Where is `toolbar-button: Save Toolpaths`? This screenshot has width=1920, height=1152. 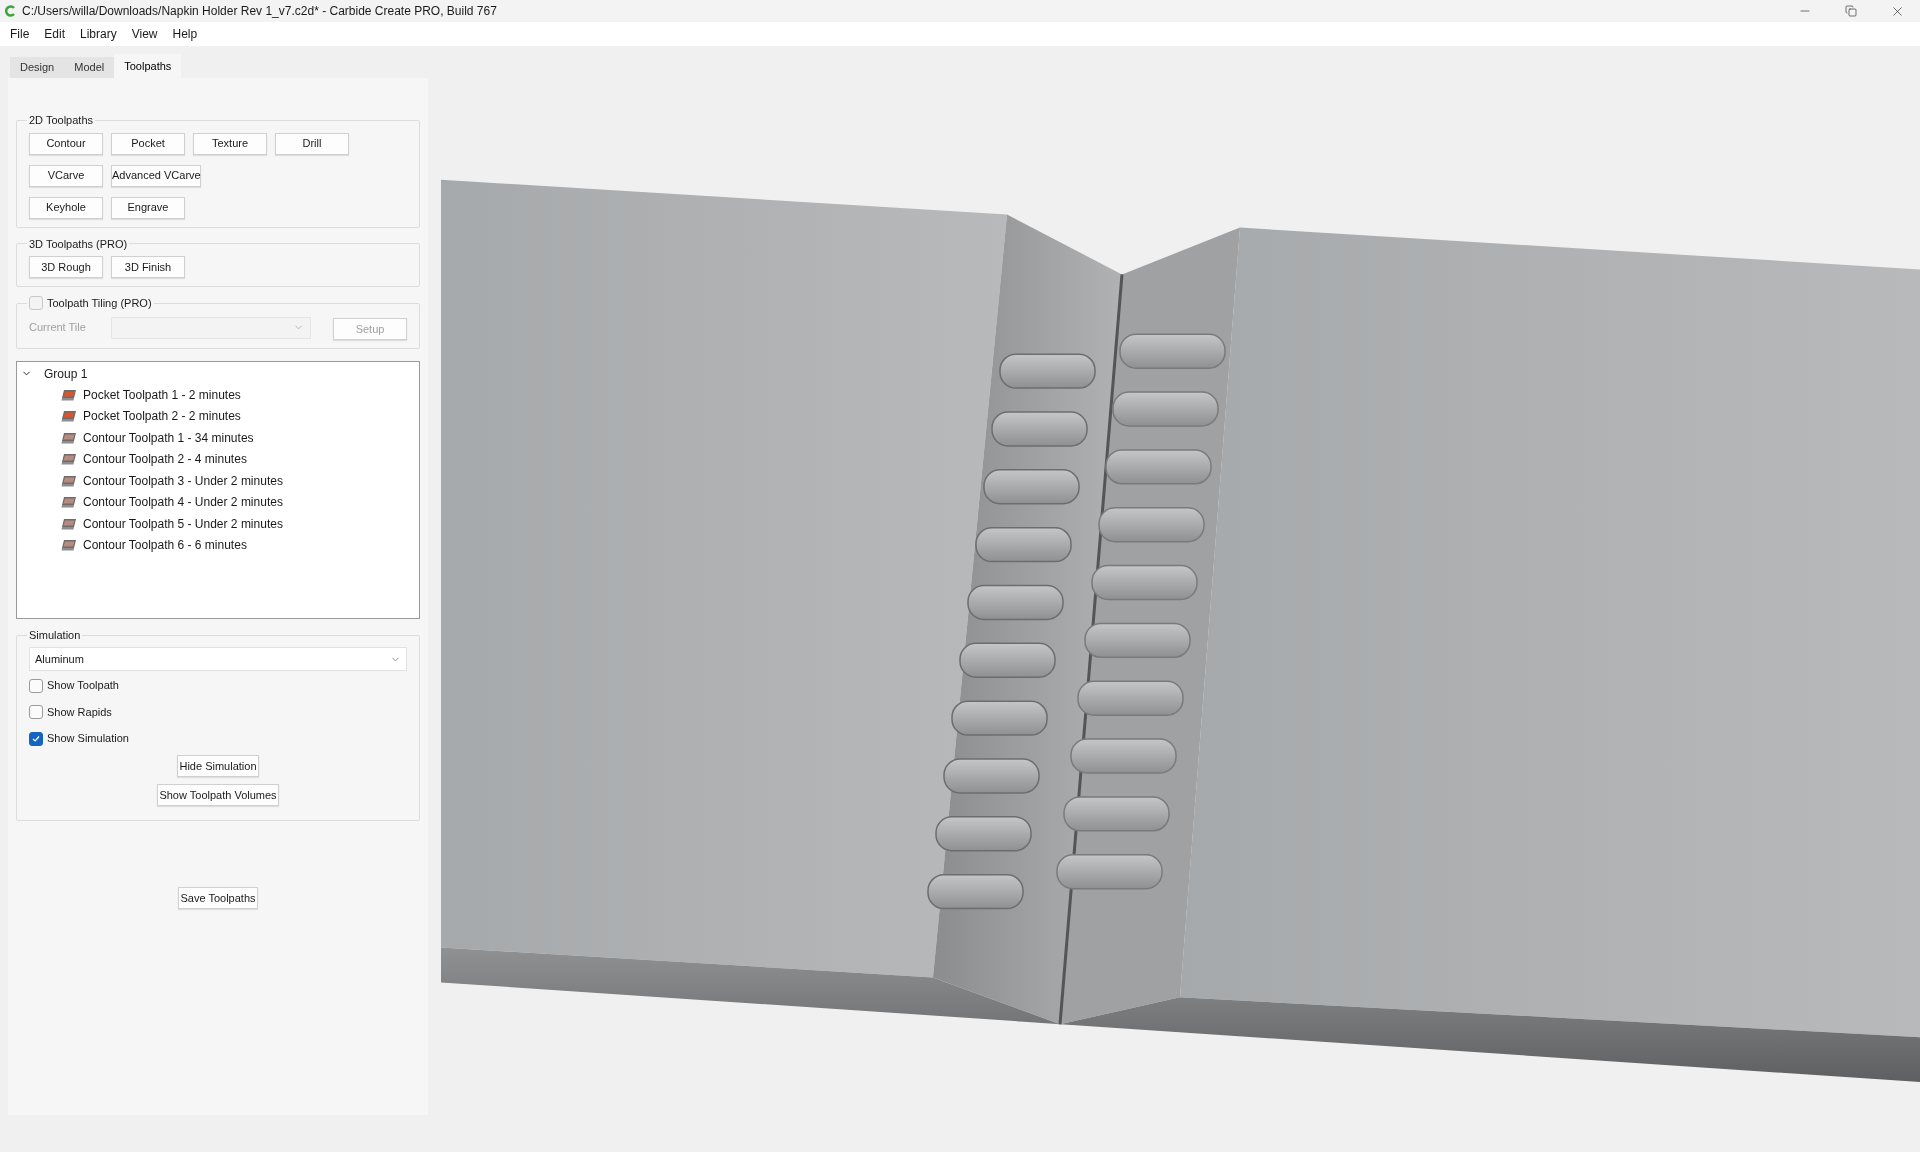
toolbar-button: Save Toolpaths is located at coordinates (218, 897).